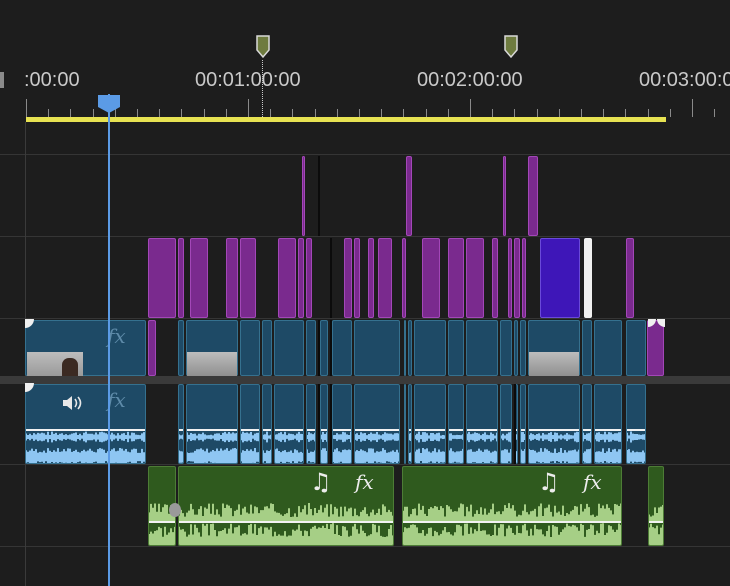 This screenshot has height=586, width=730. Describe the element at coordinates (109, 104) in the screenshot. I see `playhead-handle` at that location.